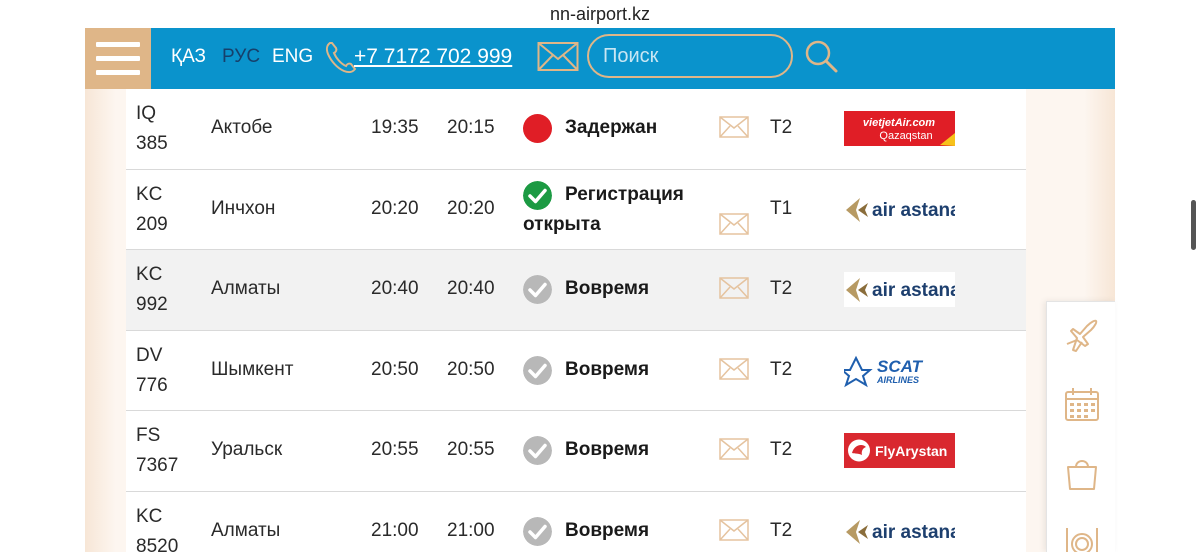 The width and height of the screenshot is (1200, 552). I want to click on flight-time-actual: 20:15, so click(471, 127).